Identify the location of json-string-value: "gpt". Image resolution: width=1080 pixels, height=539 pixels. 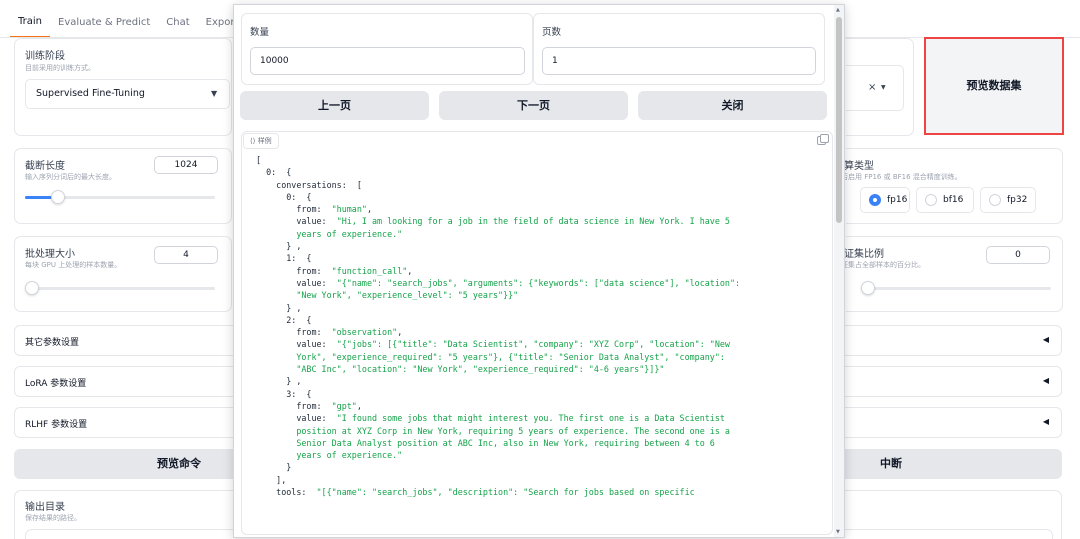
(344, 405).